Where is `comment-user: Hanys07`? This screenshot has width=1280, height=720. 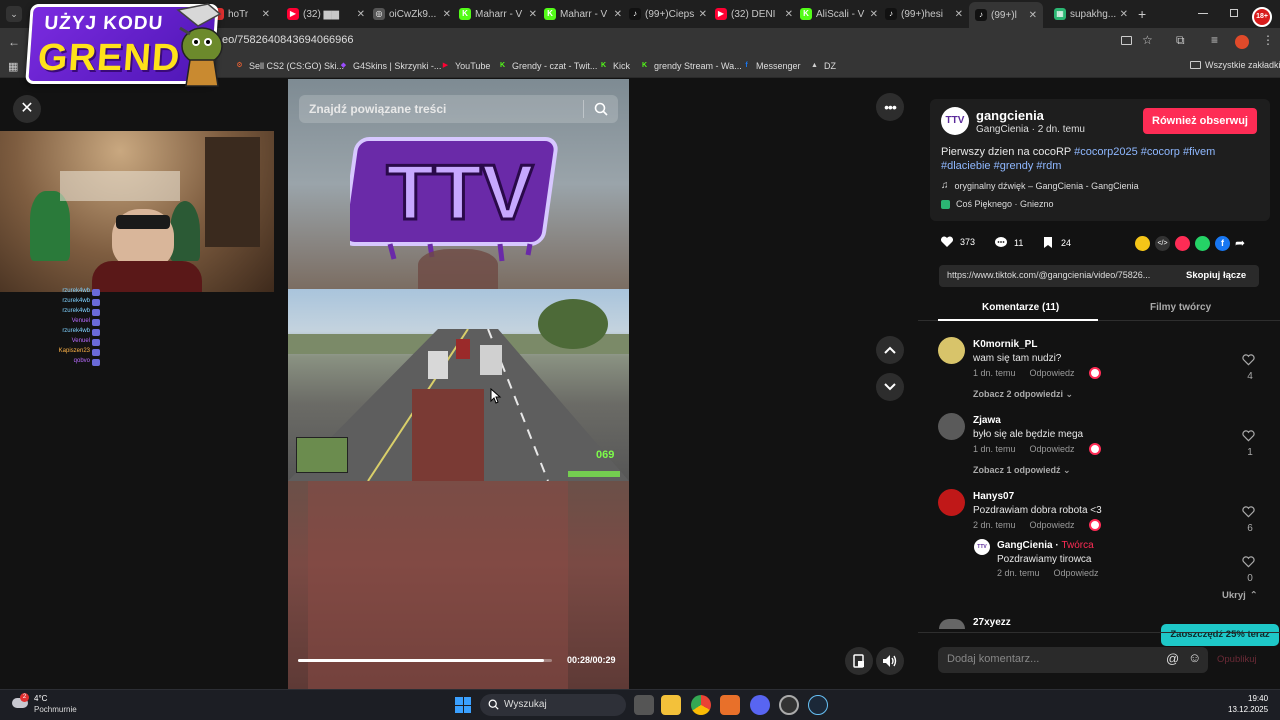 comment-user: Hanys07 is located at coordinates (993, 496).